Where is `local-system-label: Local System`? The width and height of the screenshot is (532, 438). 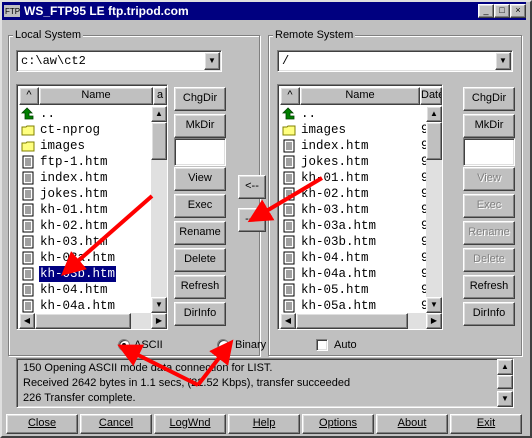
local-system-label: Local System is located at coordinates (48, 35).